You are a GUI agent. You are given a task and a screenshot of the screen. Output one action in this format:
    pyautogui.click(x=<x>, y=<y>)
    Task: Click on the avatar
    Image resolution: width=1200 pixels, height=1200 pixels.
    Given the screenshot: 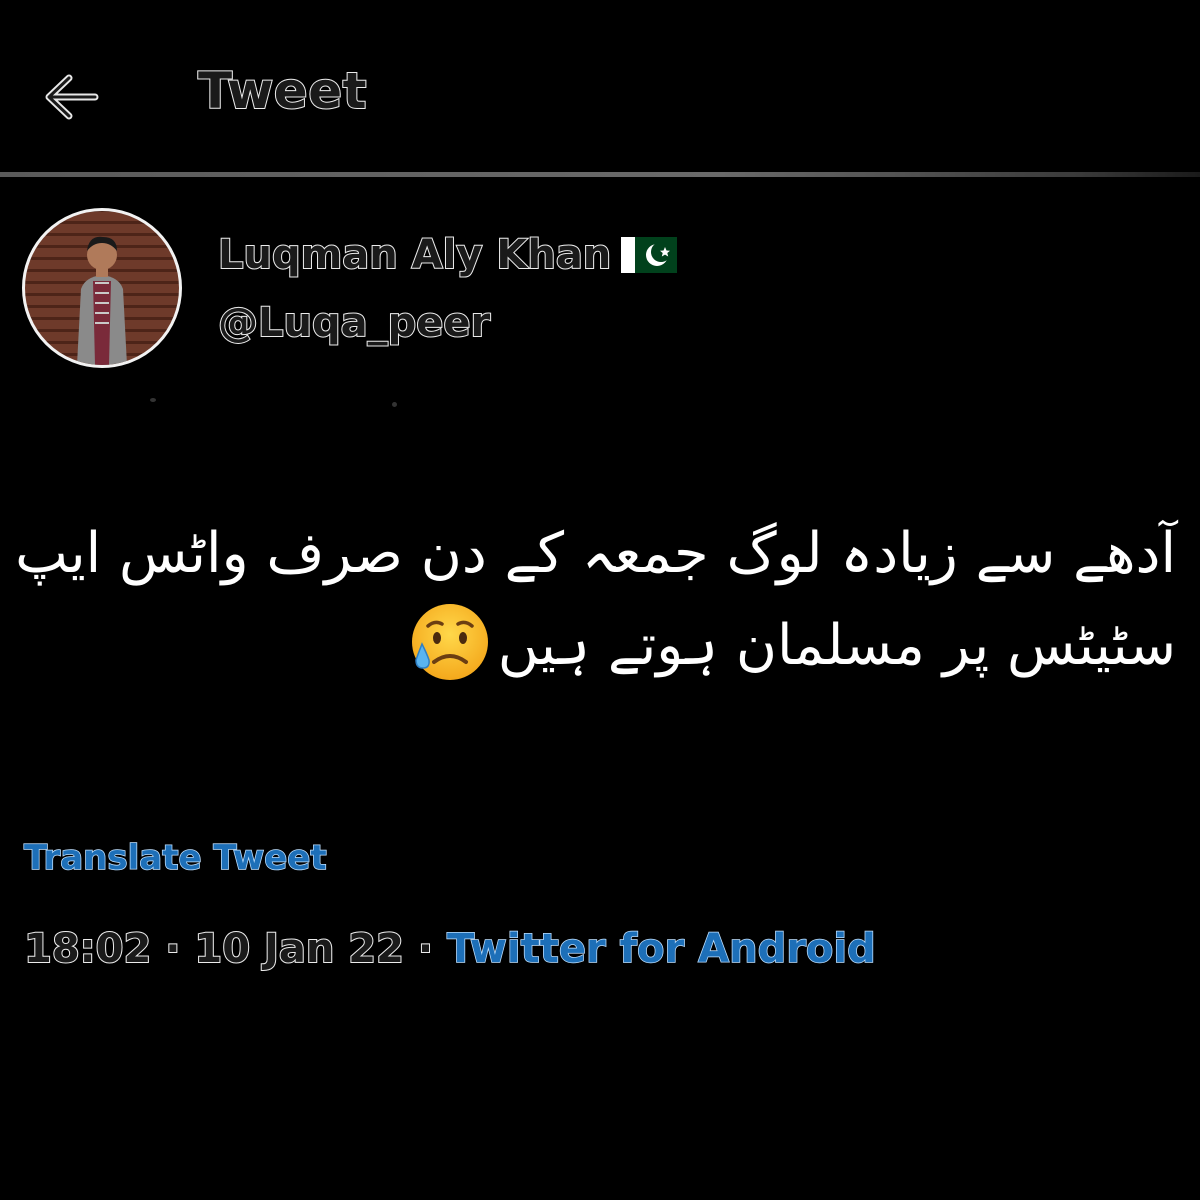 What is the action you would take?
    pyautogui.click(x=102, y=288)
    